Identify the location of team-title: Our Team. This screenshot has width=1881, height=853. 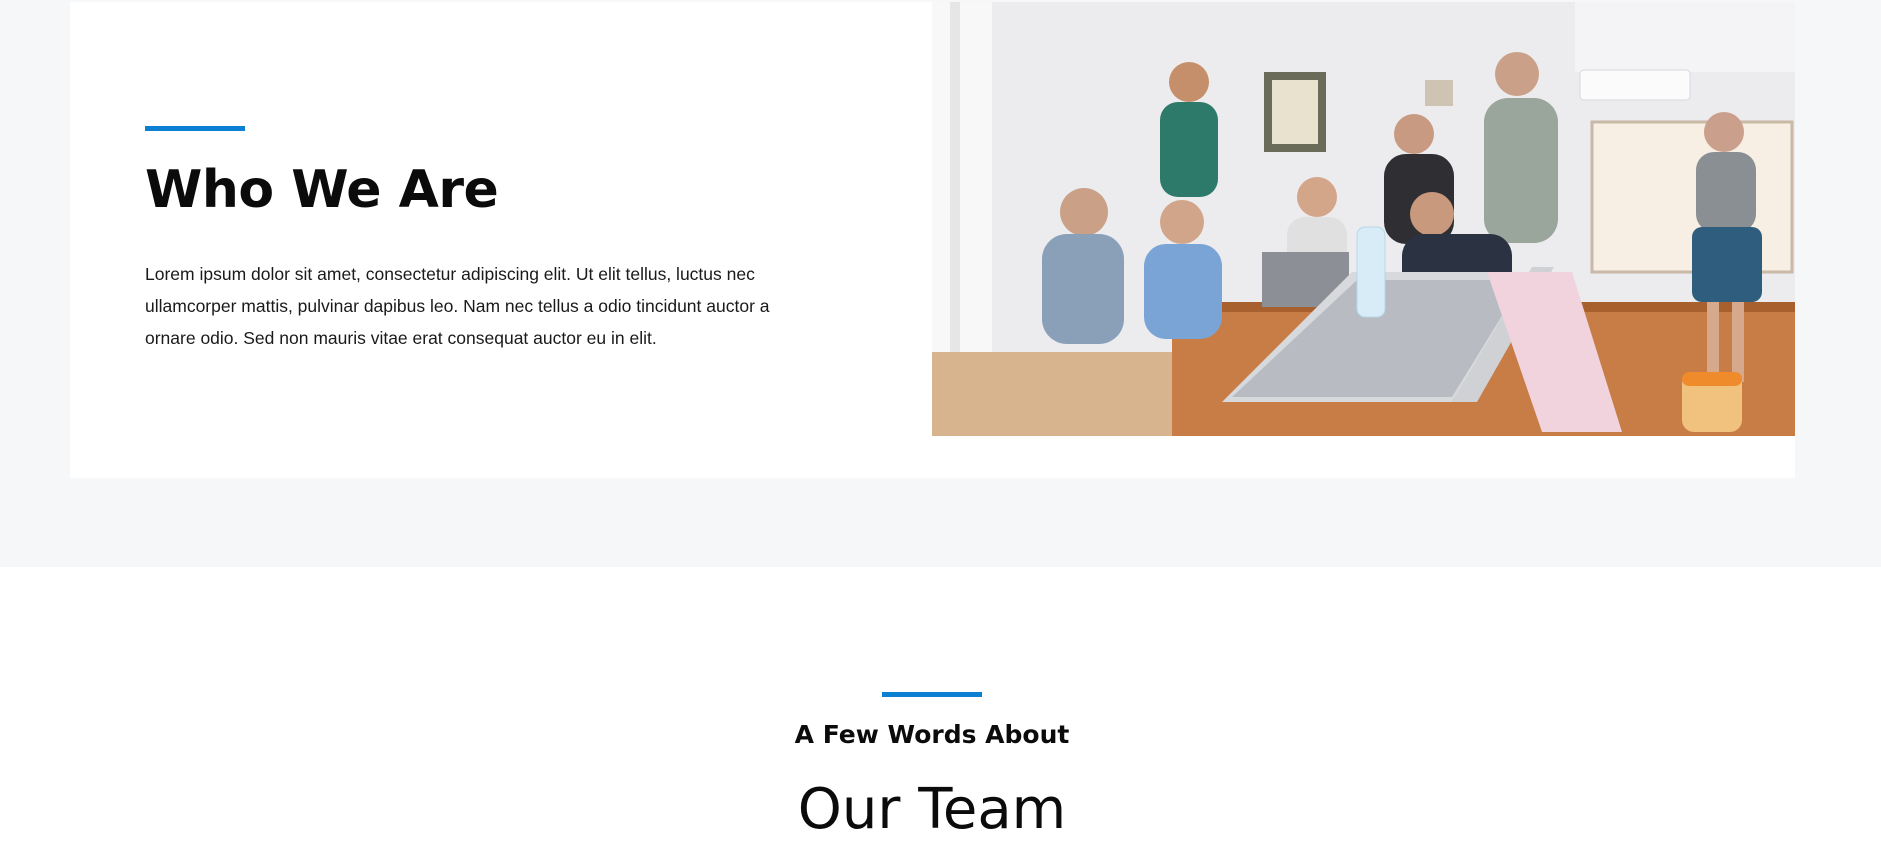
(932, 809).